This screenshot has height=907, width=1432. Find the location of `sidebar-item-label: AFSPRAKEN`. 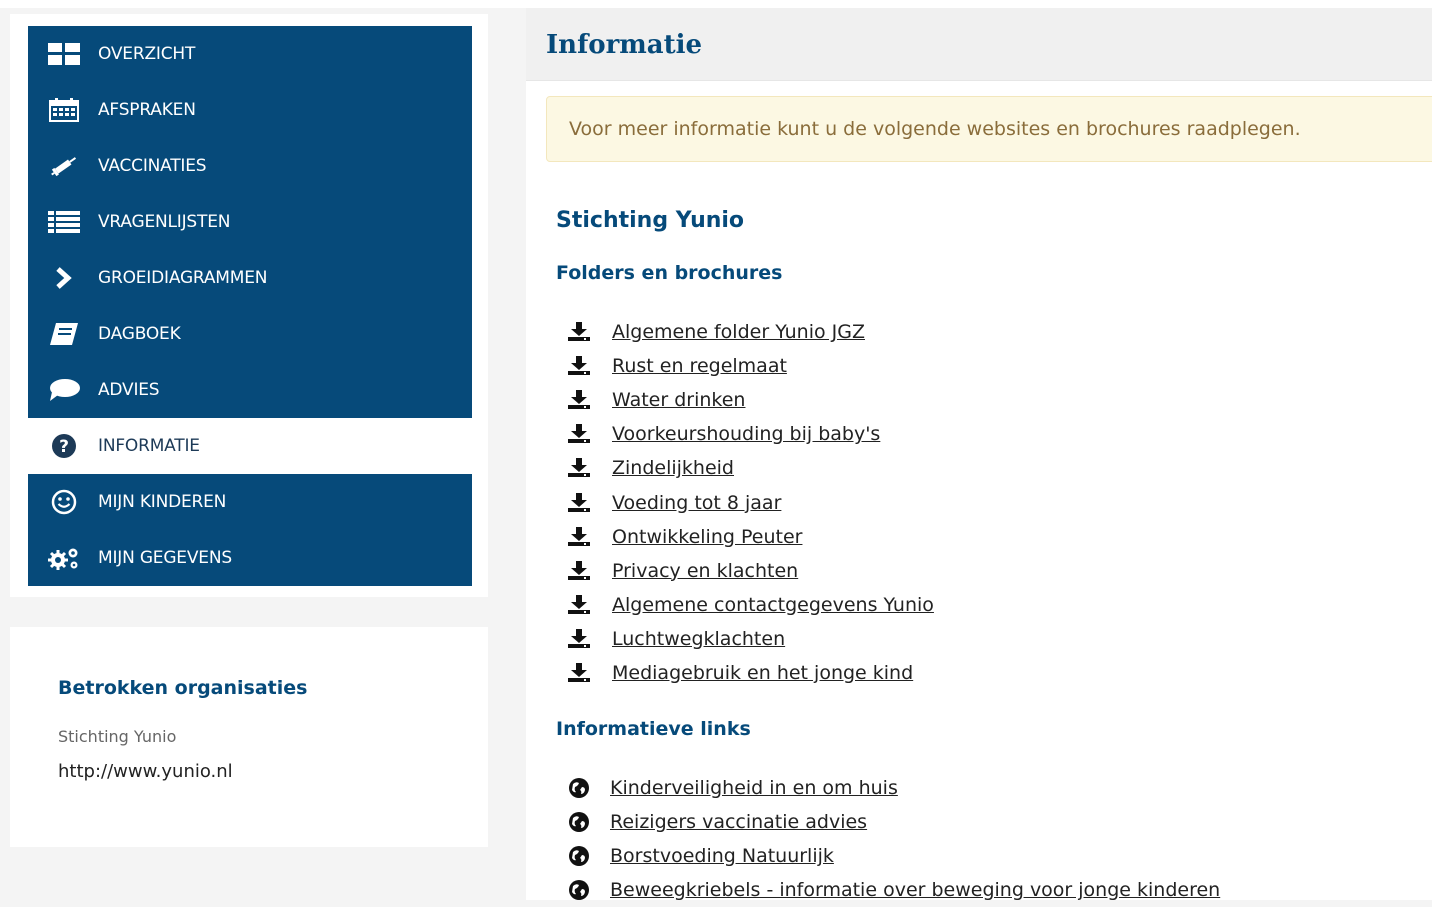

sidebar-item-label: AFSPRAKEN is located at coordinates (147, 110).